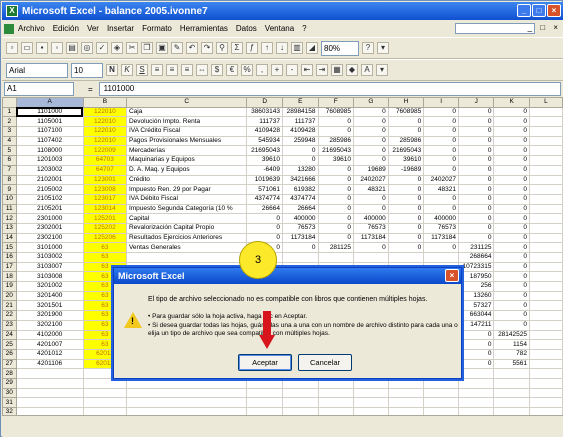  I want to click on menu-ver: Ver, so click(93, 28).